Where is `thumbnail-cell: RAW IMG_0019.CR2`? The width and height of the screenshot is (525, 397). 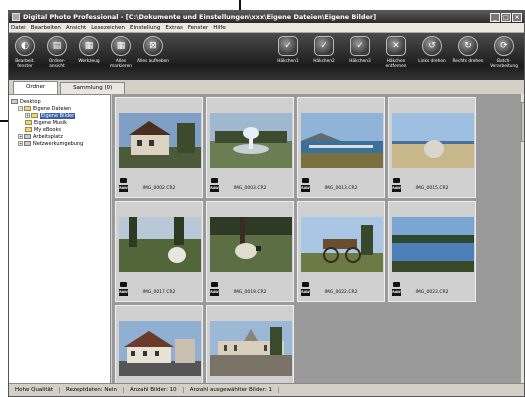 thumbnail-cell: RAW IMG_0019.CR2 is located at coordinates (250, 251).